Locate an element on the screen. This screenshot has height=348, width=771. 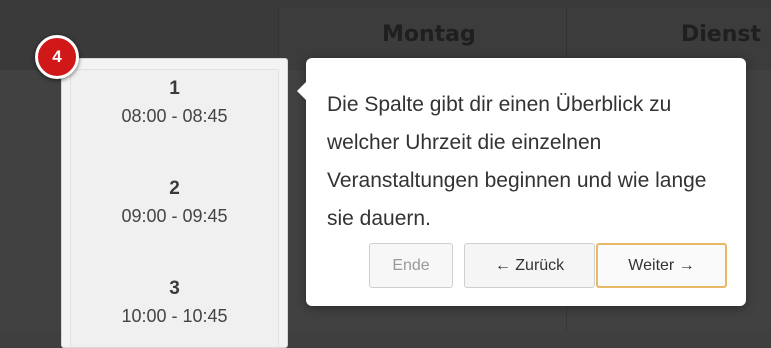
time-slot: 2 09:00 - 09:45 is located at coordinates (174, 202).